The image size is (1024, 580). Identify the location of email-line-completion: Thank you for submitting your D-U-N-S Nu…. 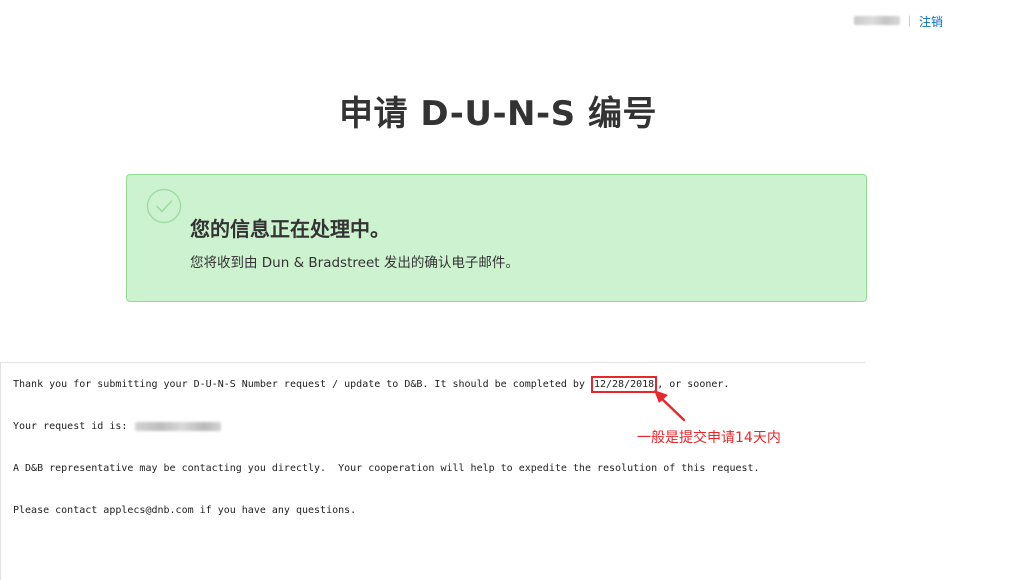
(371, 384).